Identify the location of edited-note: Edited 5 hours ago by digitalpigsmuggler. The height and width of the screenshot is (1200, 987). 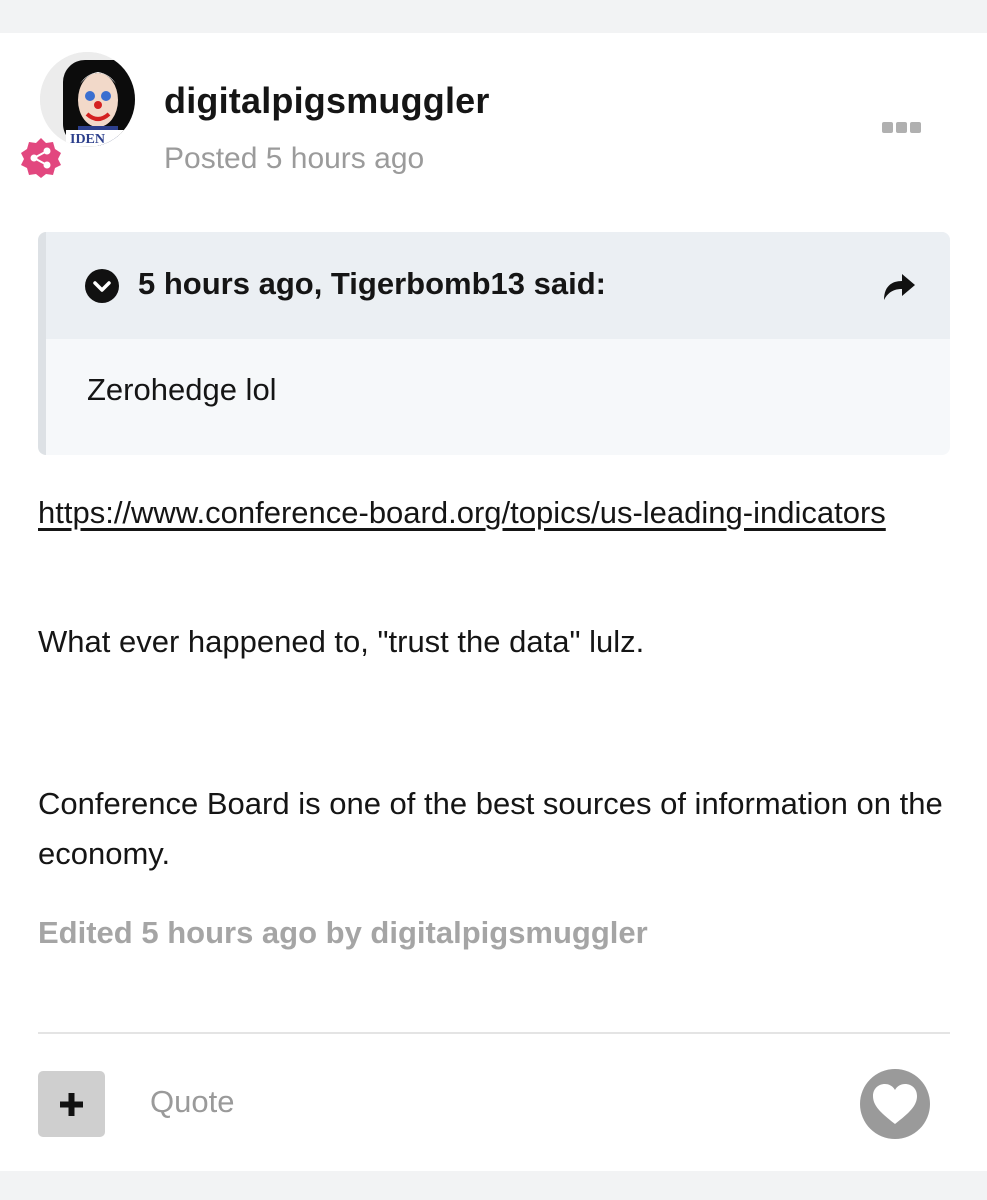
(343, 932).